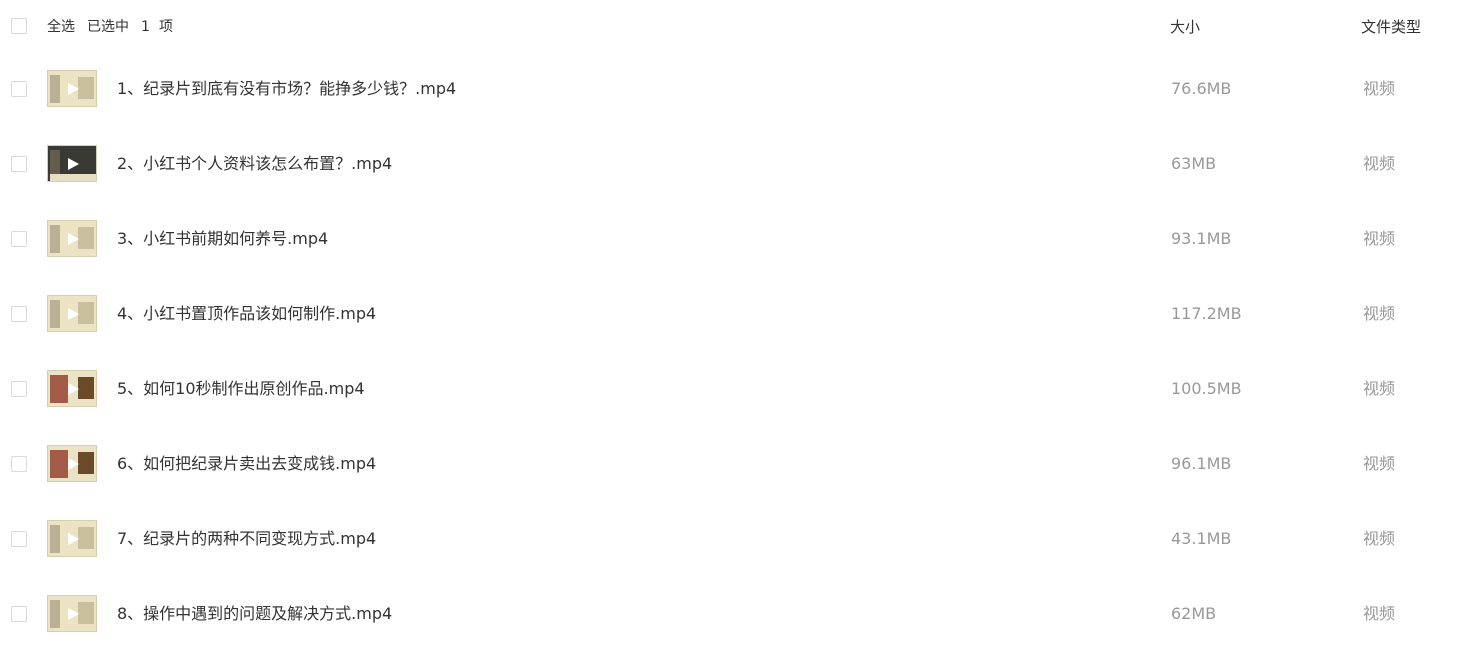  Describe the element at coordinates (254, 614) in the screenshot. I see `file-name: 8、操作中遇到的问题及解决方式.mp4` at that location.